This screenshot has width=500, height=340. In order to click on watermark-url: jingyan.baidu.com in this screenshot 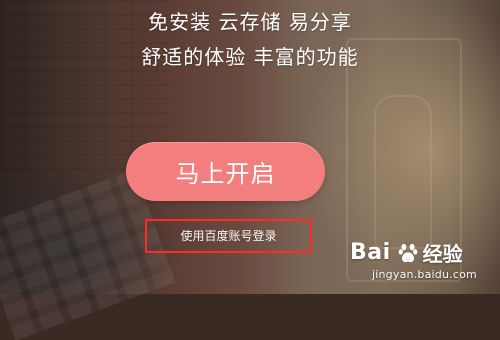, I will do `click(424, 274)`.